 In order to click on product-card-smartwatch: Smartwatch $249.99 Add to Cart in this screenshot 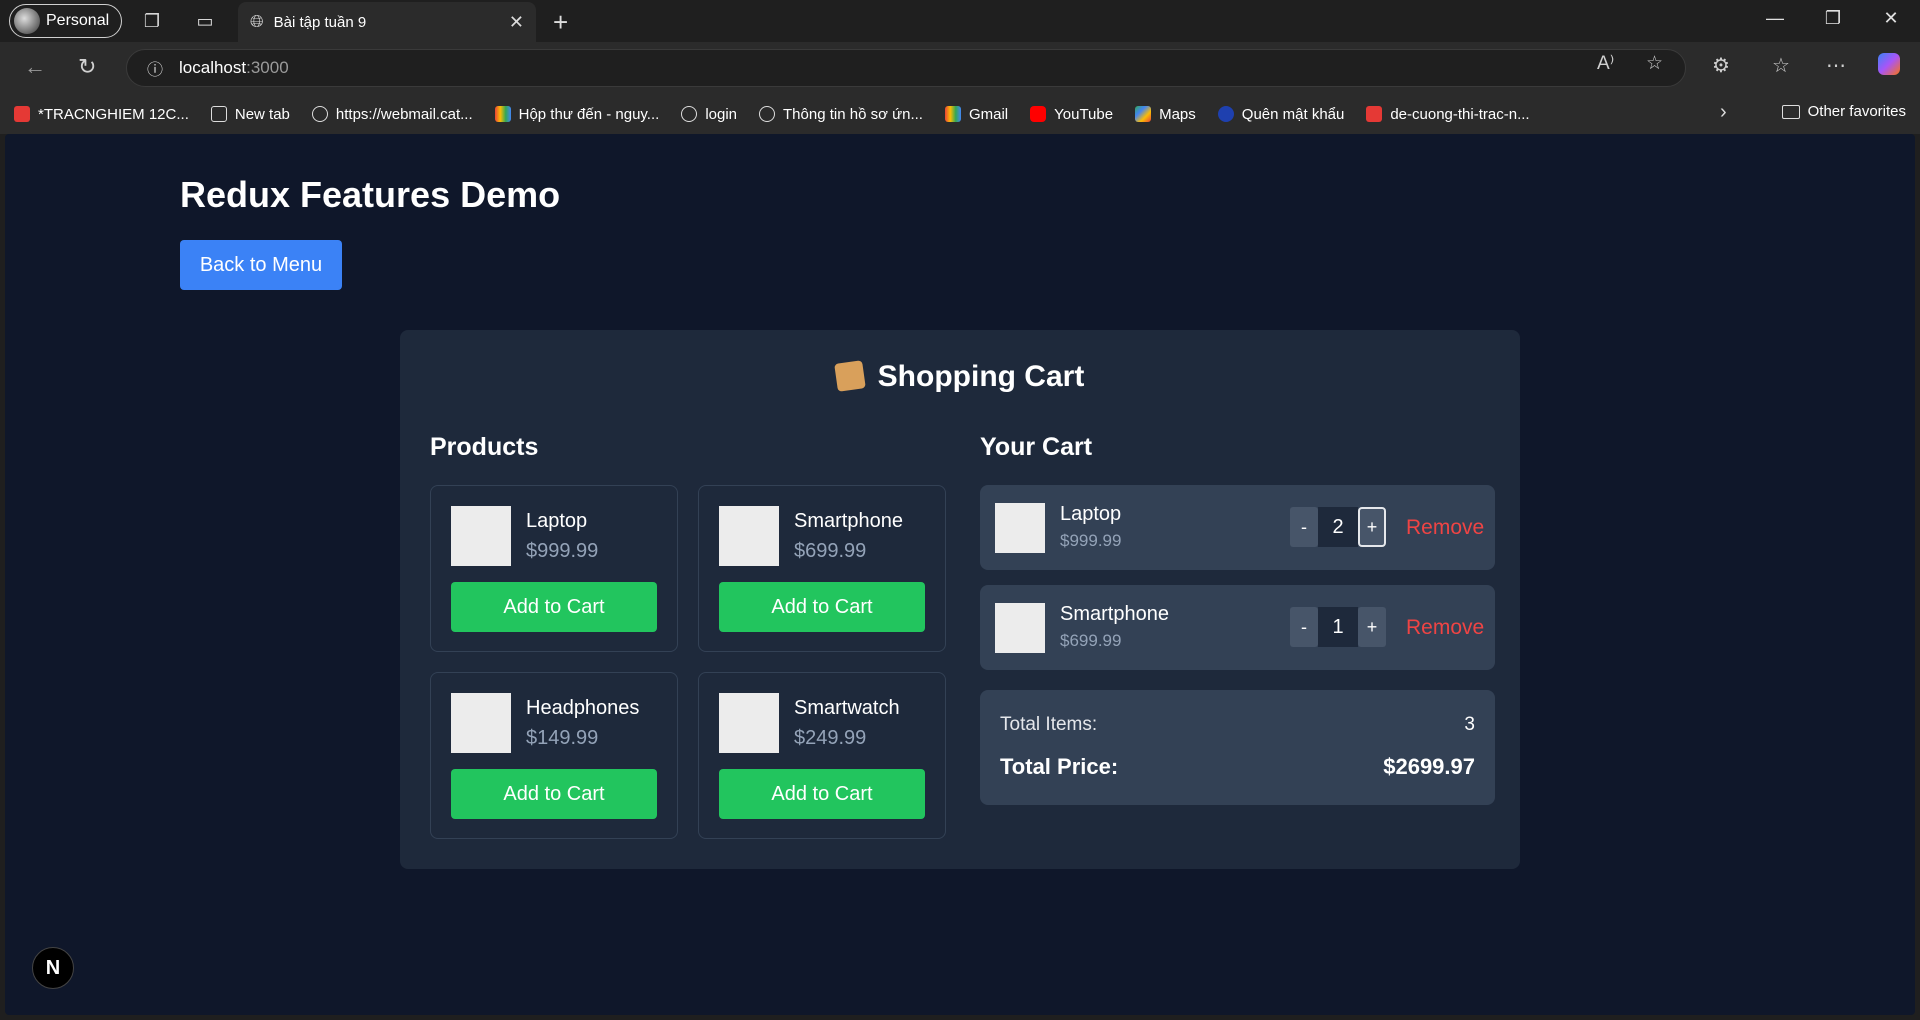, I will do `click(822, 755)`.